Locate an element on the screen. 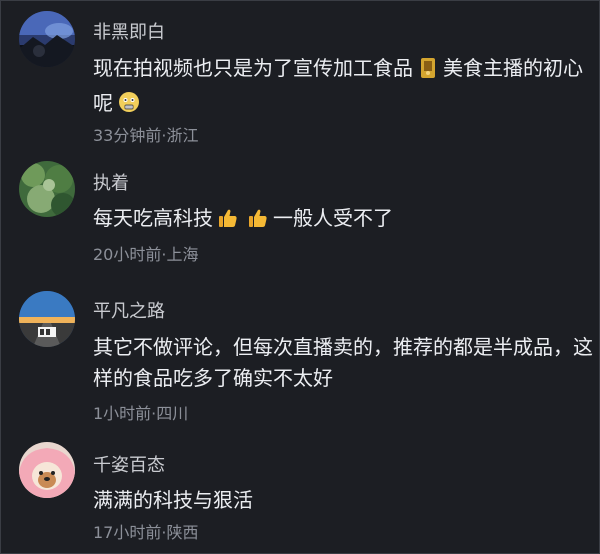 This screenshot has width=600, height=554. comment-meta: 20小时前·上海 is located at coordinates (146, 254).